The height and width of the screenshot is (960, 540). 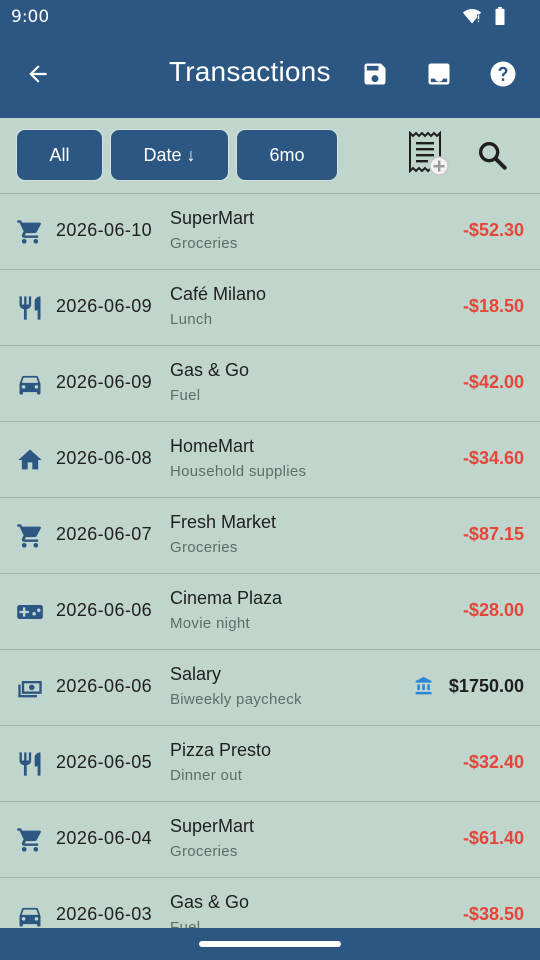 I want to click on home-gesture-handle, so click(x=270, y=944).